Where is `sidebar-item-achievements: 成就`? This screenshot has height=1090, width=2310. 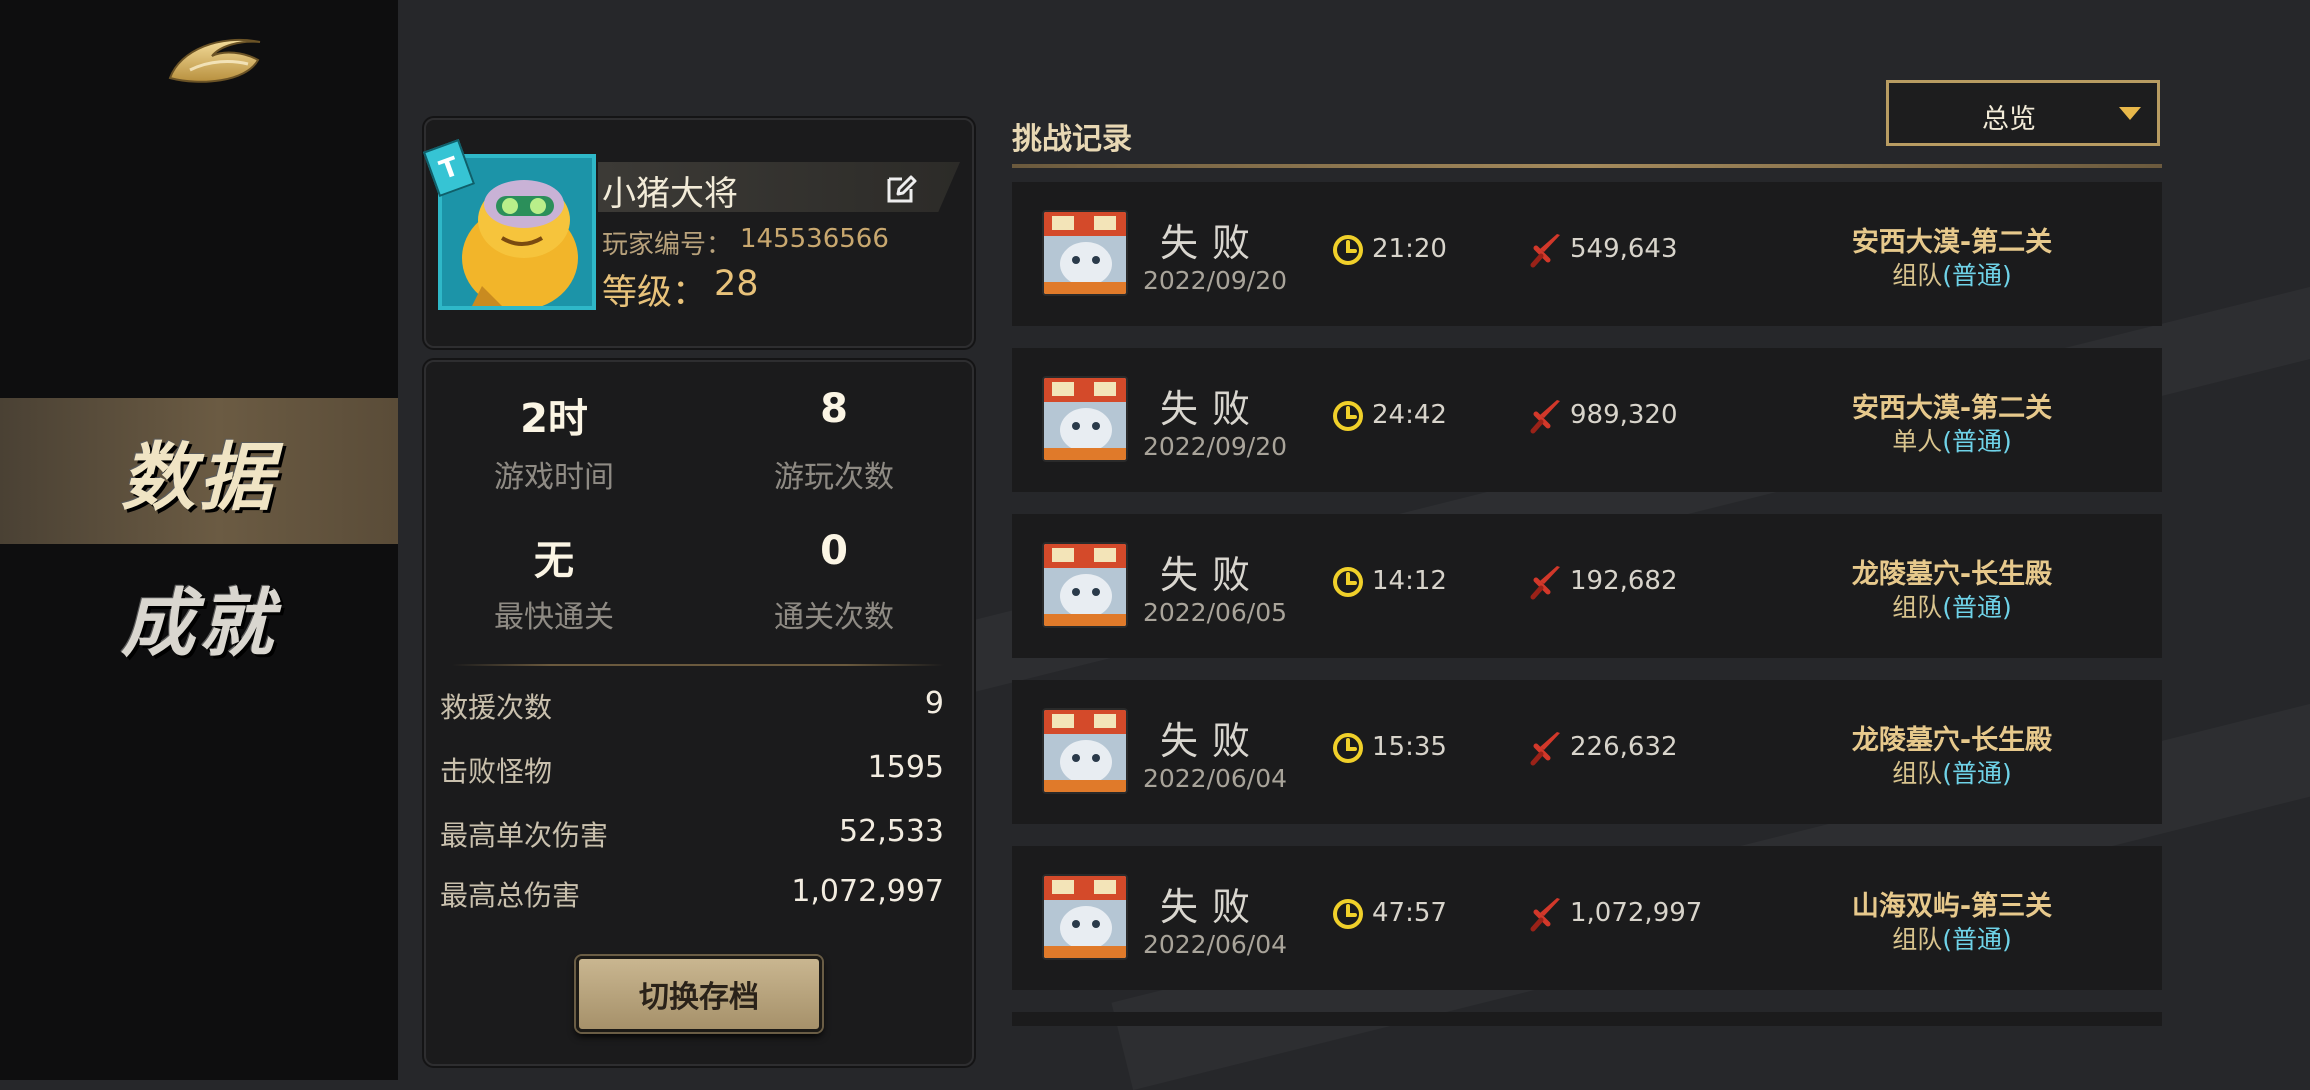
sidebar-item-achievements: 成就 is located at coordinates (199, 617).